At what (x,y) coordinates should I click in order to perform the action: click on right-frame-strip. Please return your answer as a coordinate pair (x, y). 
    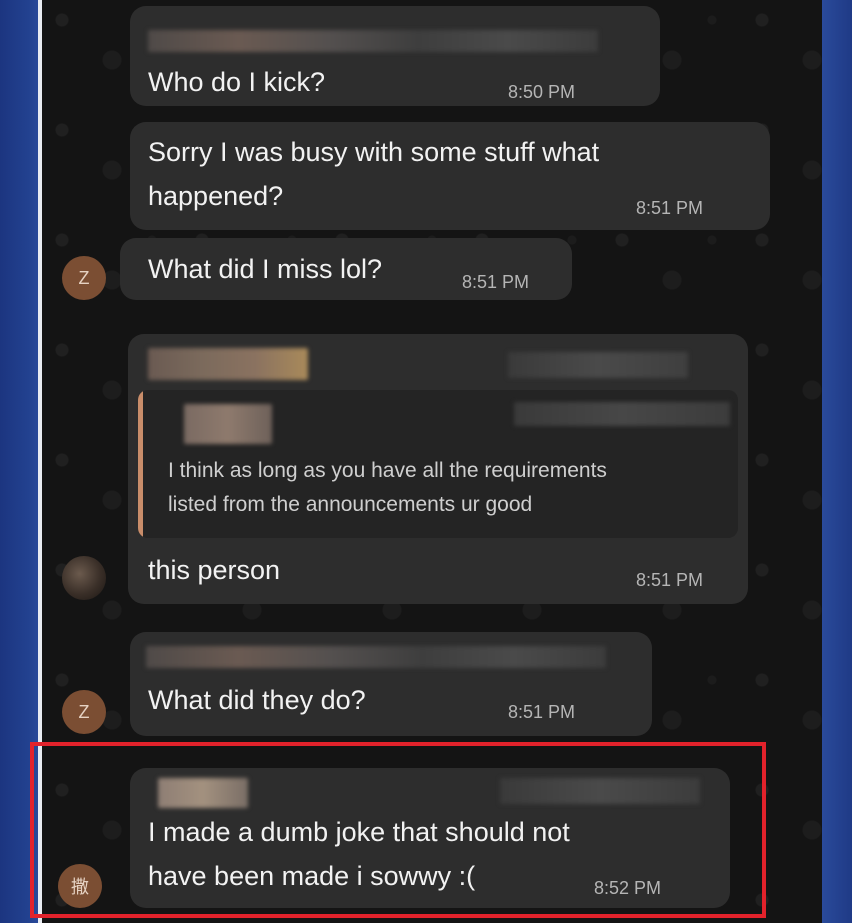
    Looking at the image, I should click on (837, 461).